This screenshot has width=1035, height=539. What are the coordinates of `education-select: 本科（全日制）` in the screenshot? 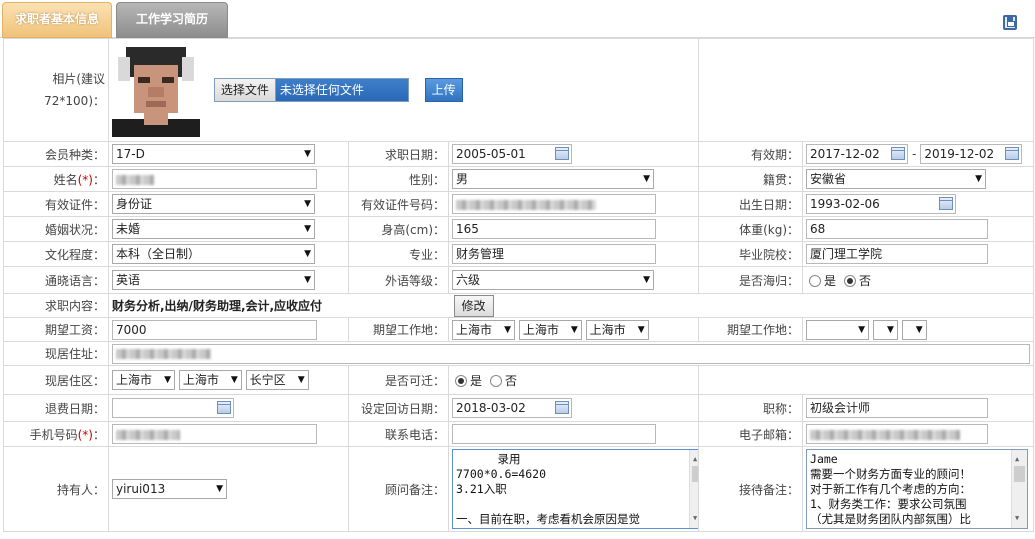 It's located at (213, 254).